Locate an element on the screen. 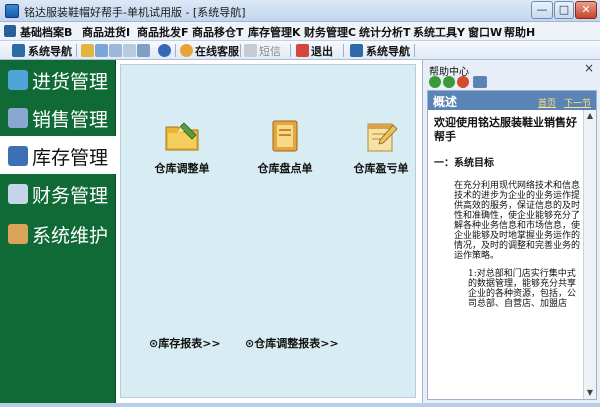 The image size is (600, 407). tile-label: 仓库盘点单 is located at coordinates (285, 168).